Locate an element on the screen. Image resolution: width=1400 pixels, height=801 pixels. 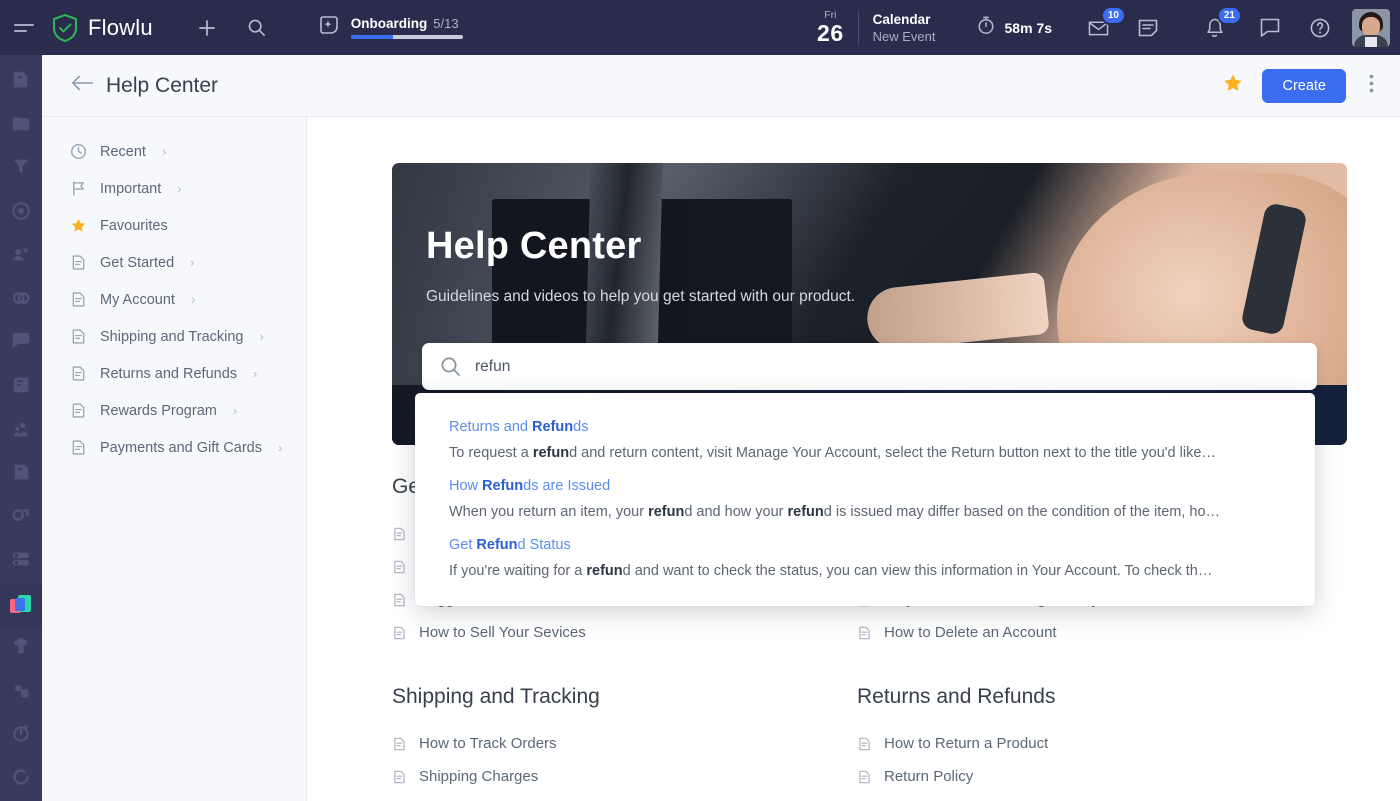
sidebar-item-payments-and-gift-cards: Payments and Gift Cards › is located at coordinates (174, 447).